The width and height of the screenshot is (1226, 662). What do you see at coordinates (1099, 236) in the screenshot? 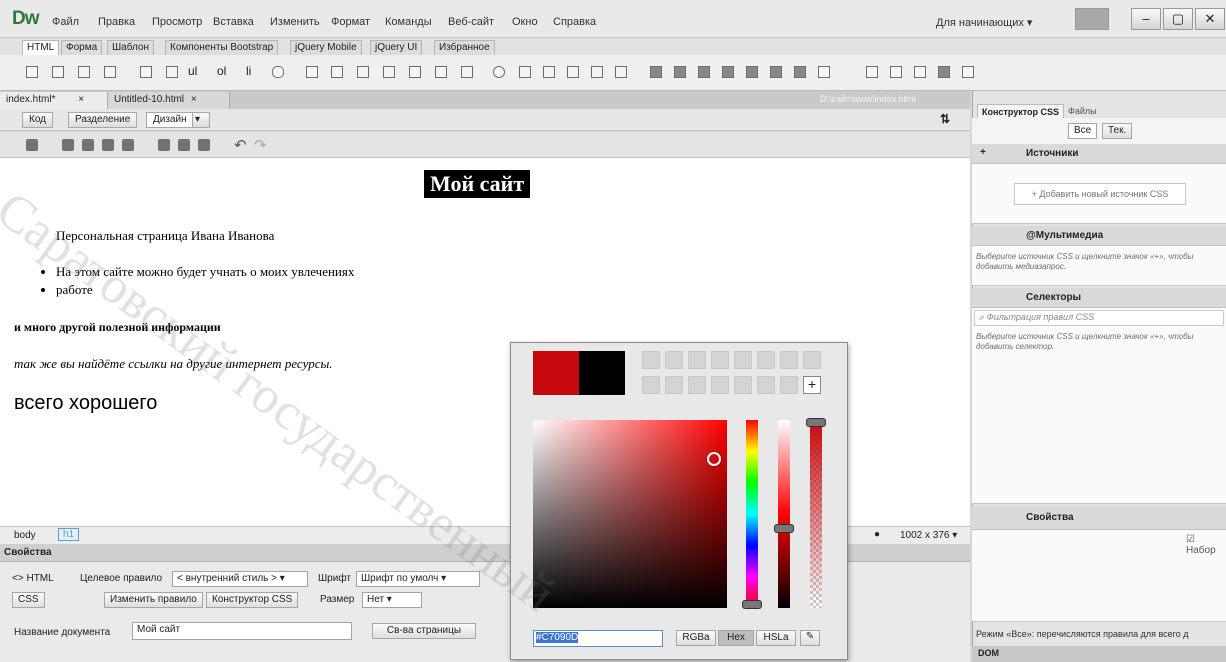
I see `media-header: @Мультимедиа` at bounding box center [1099, 236].